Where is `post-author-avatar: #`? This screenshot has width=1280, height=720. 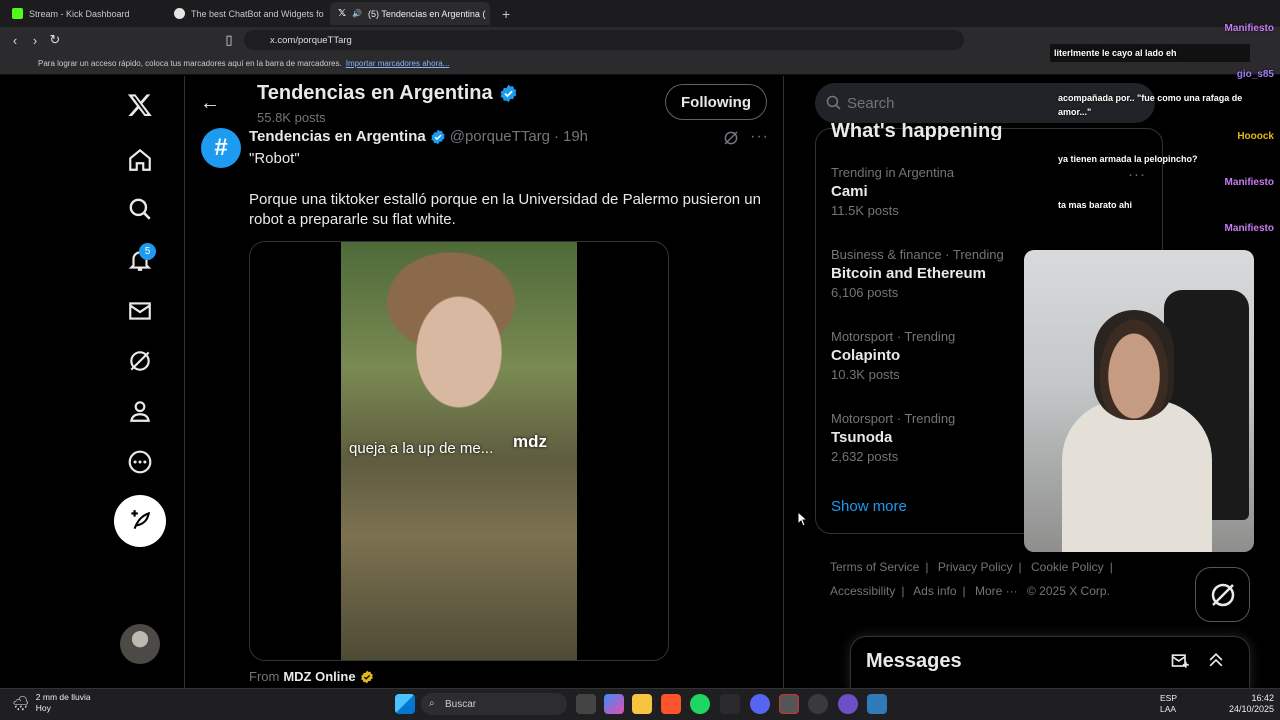
post-author-avatar: # is located at coordinates (221, 148).